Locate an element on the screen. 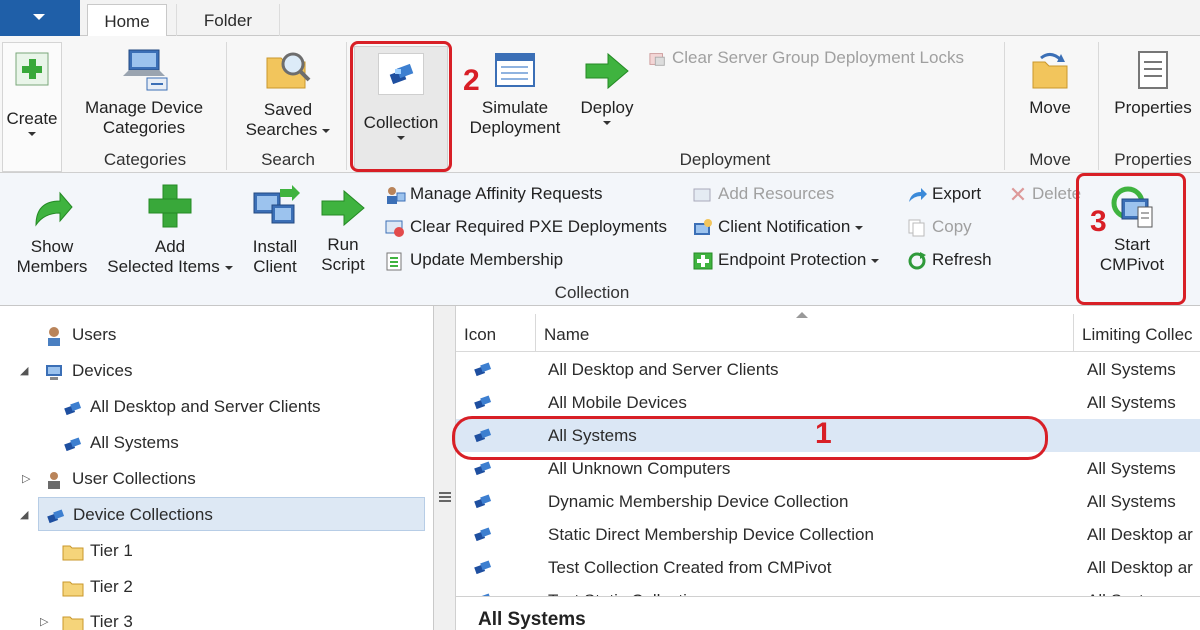 The width and height of the screenshot is (1200, 630). nav-devices: Devices is located at coordinates (88, 371).